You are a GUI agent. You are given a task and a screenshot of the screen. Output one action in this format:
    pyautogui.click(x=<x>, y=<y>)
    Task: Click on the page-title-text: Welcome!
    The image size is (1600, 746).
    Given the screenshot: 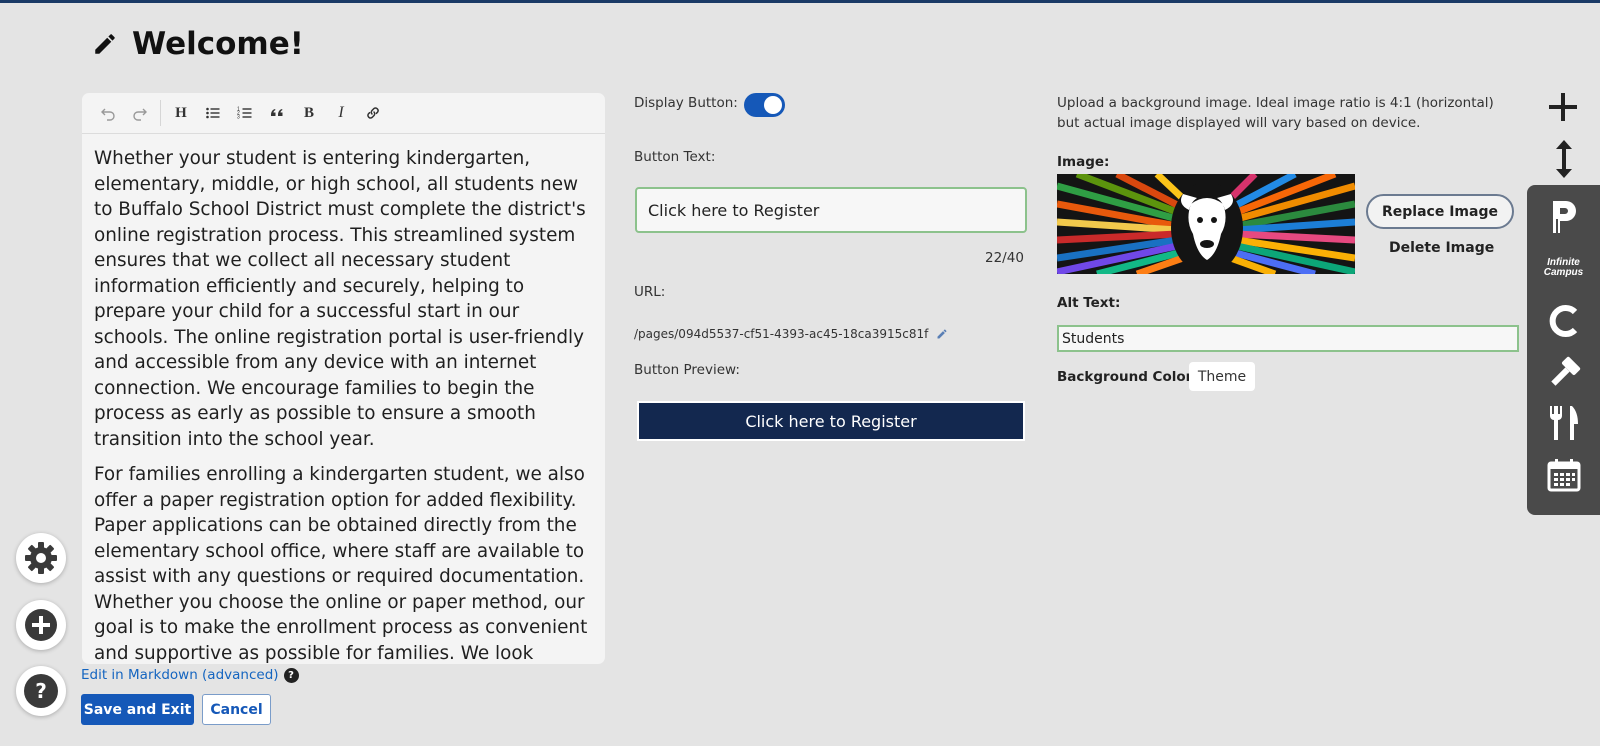 What is the action you would take?
    pyautogui.click(x=218, y=44)
    